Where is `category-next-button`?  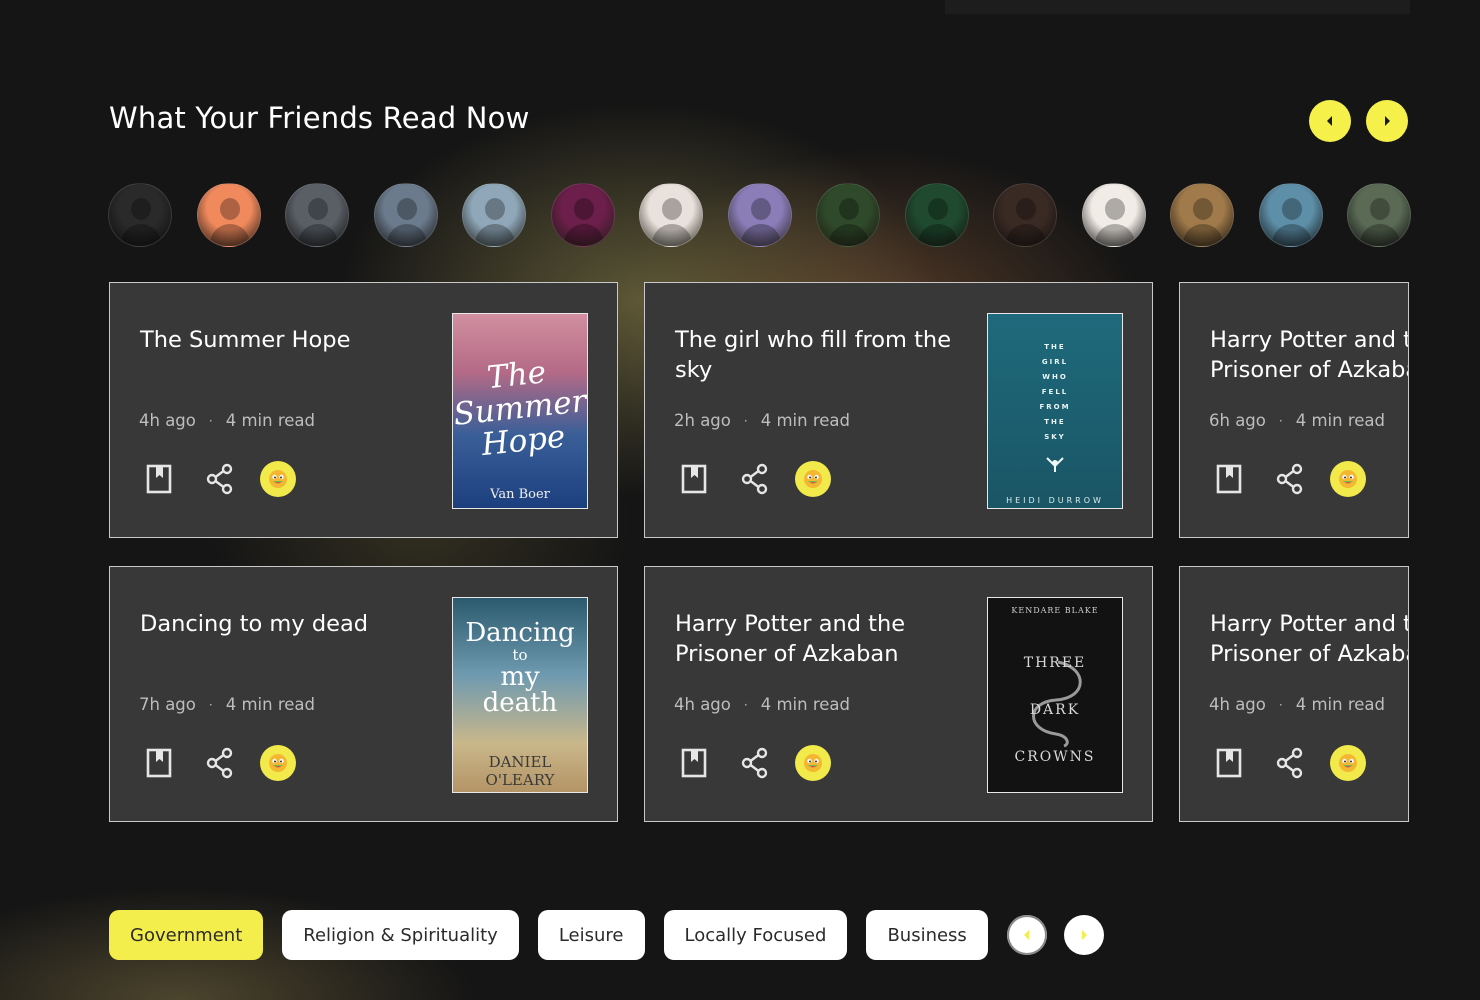 category-next-button is located at coordinates (1083, 935).